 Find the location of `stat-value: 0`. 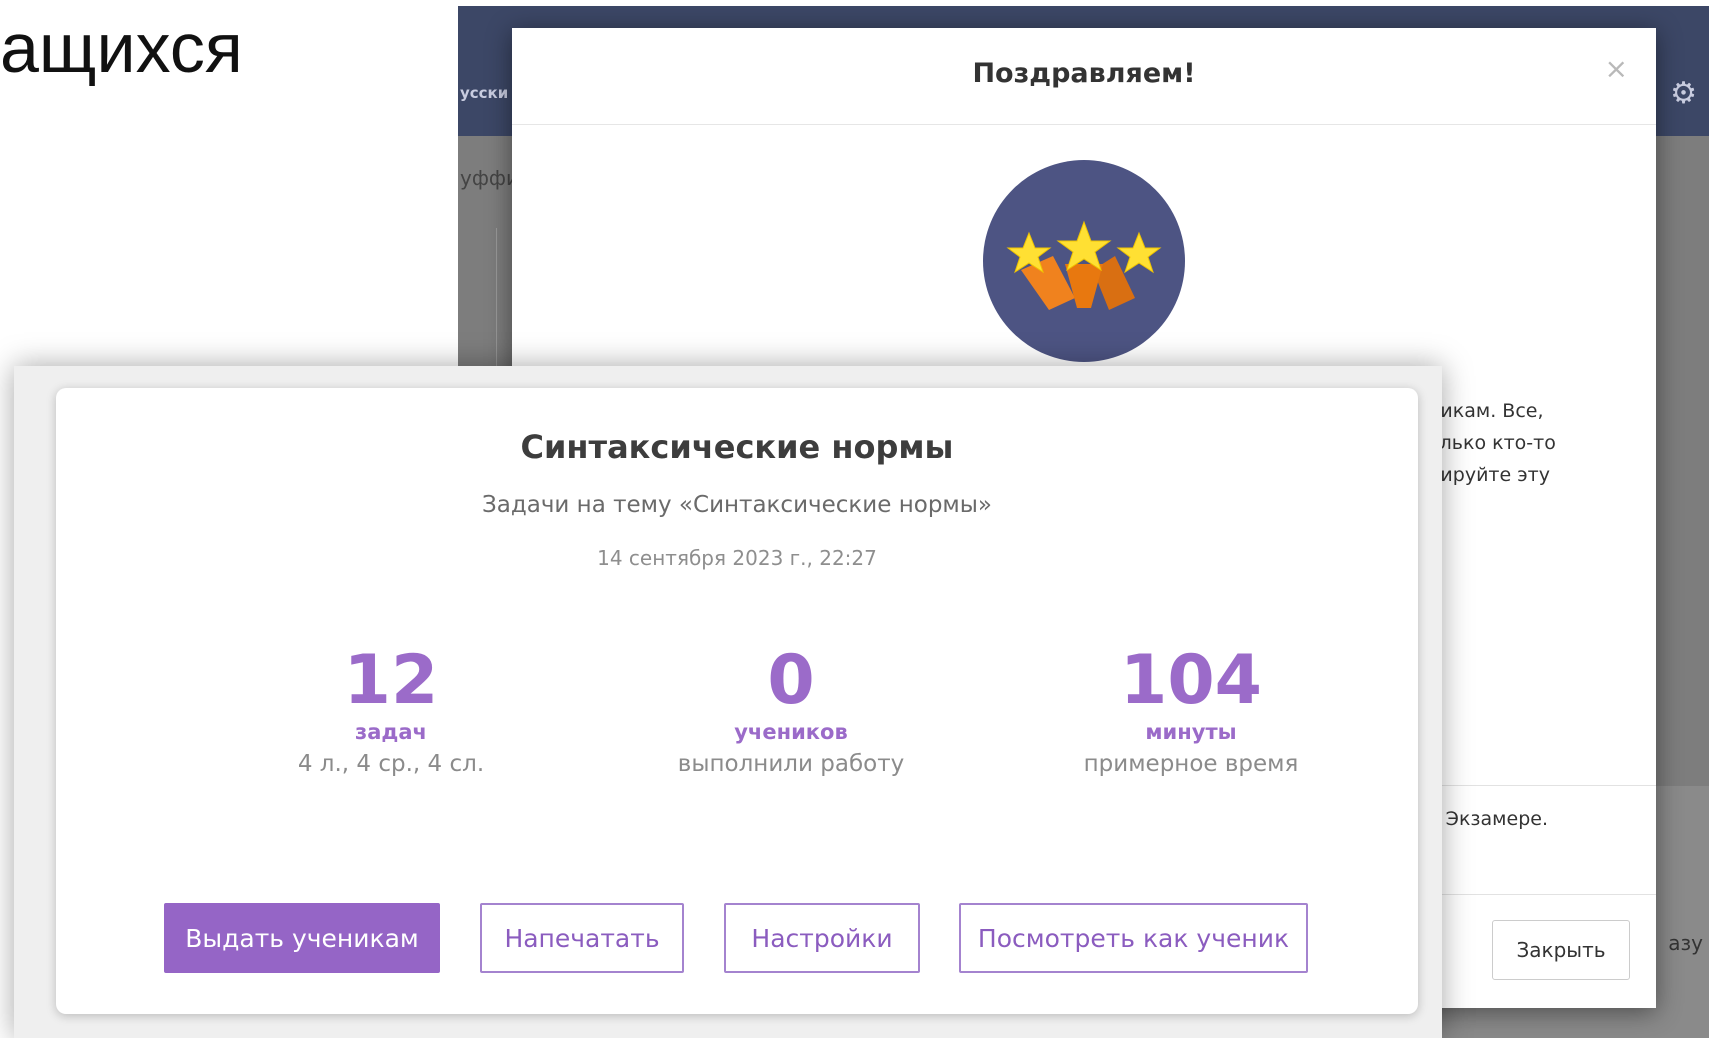

stat-value: 0 is located at coordinates (791, 680).